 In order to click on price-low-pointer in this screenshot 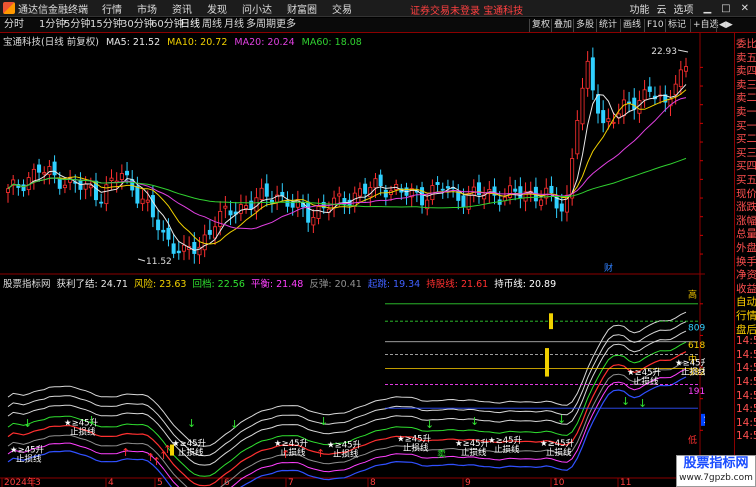, I will do `click(141, 260)`.